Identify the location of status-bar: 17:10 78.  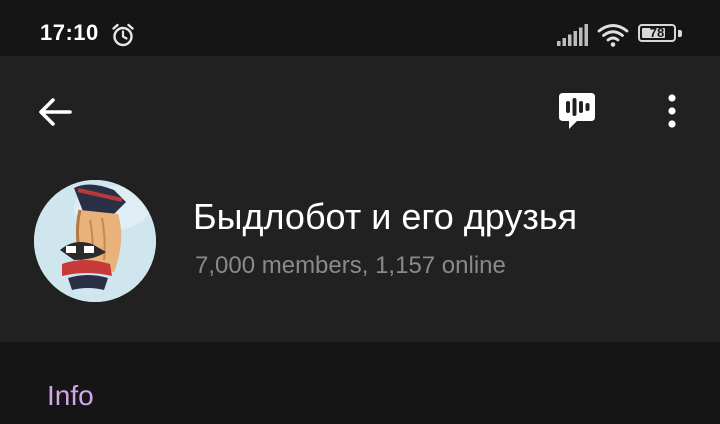
(360, 28).